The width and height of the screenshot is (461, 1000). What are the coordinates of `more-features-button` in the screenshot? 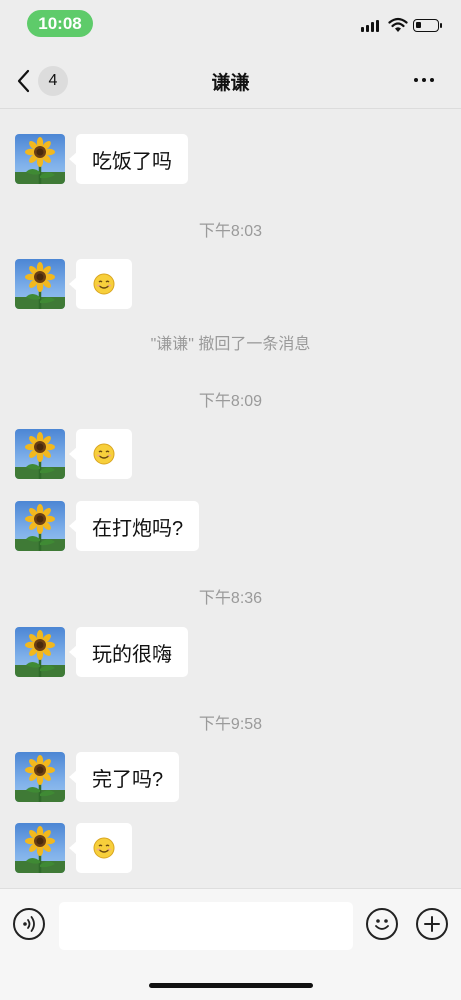 It's located at (432, 924).